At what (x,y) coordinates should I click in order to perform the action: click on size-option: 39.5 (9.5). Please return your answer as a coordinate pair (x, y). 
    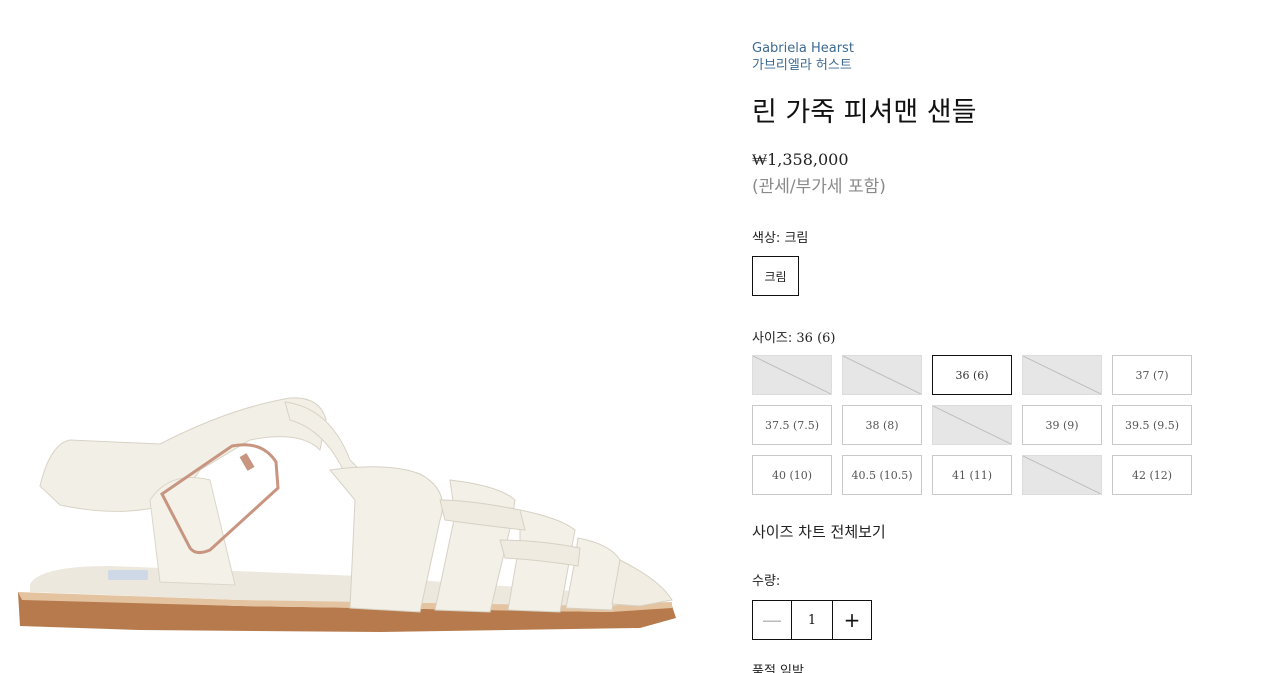
    Looking at the image, I should click on (1152, 425).